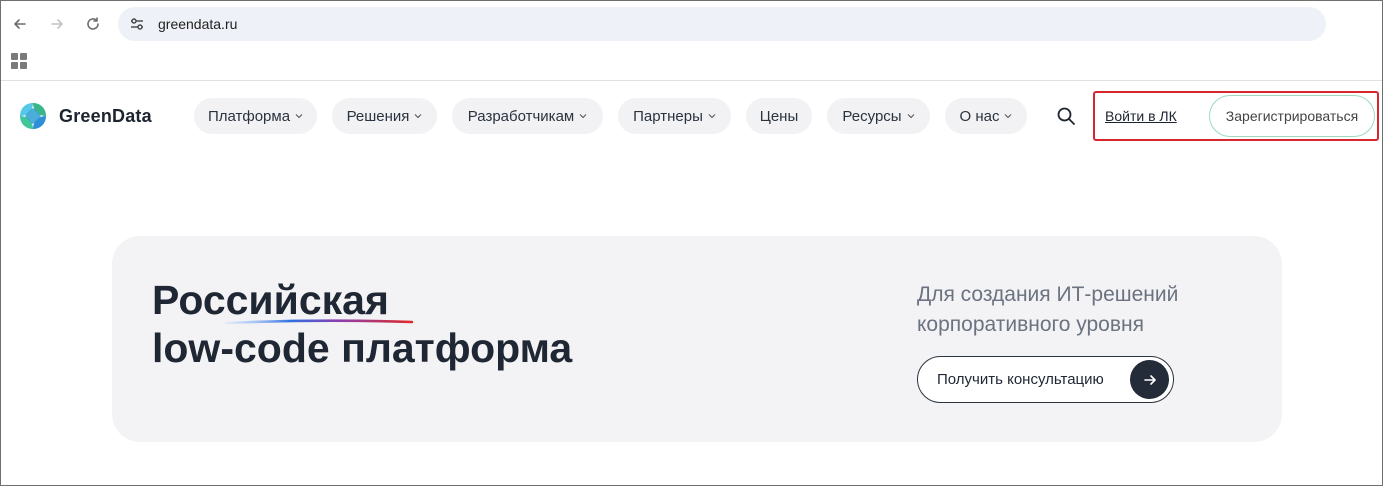 The width and height of the screenshot is (1383, 486). What do you see at coordinates (1020, 379) in the screenshot?
I see `consultation-button-label: Получить консультацию` at bounding box center [1020, 379].